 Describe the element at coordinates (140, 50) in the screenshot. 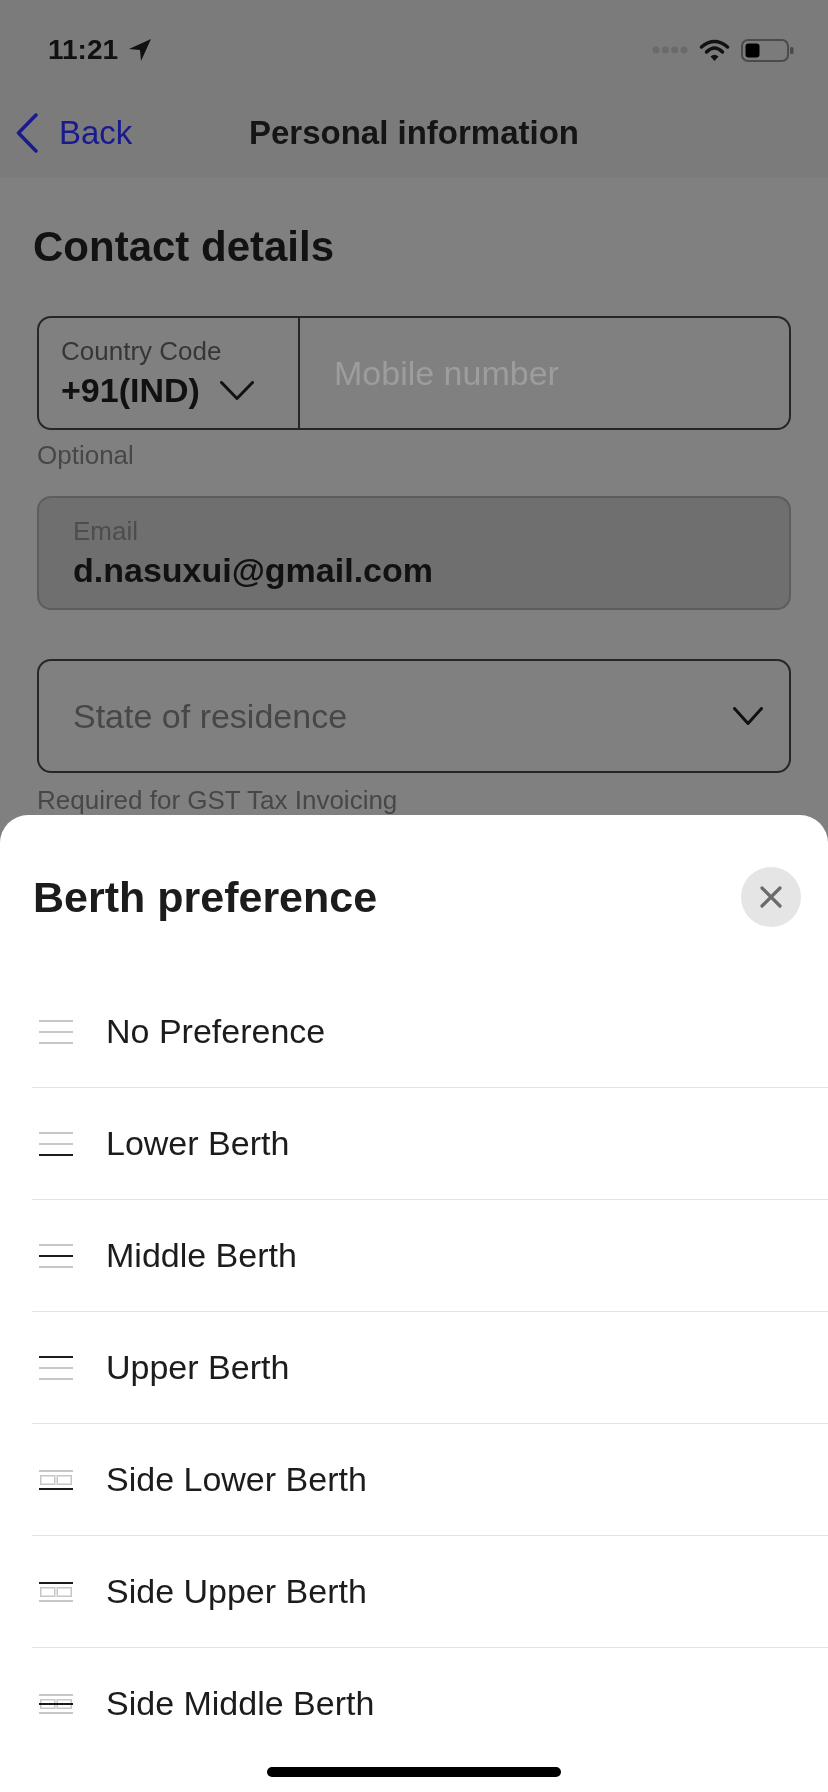

I see `location-arrow-icon` at that location.